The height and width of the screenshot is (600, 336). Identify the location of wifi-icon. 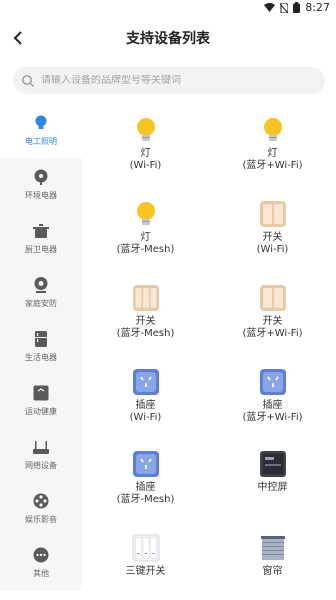
(270, 7).